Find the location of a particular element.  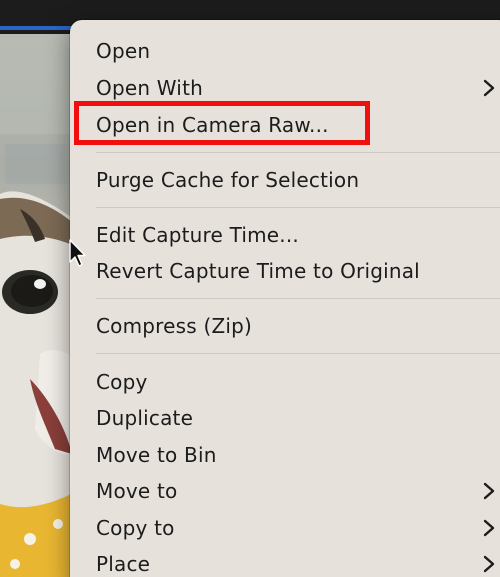

menu-item-label: Open With is located at coordinates (149, 88).